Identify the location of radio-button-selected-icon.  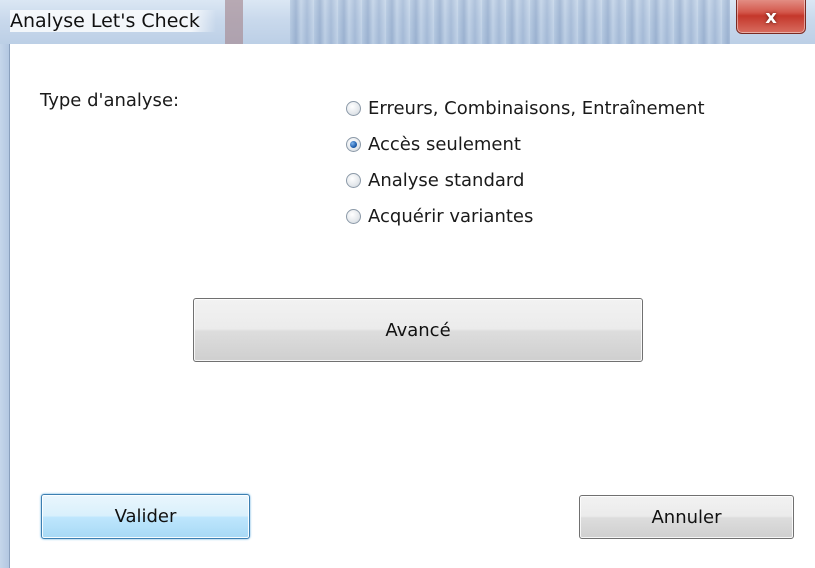
(353, 144).